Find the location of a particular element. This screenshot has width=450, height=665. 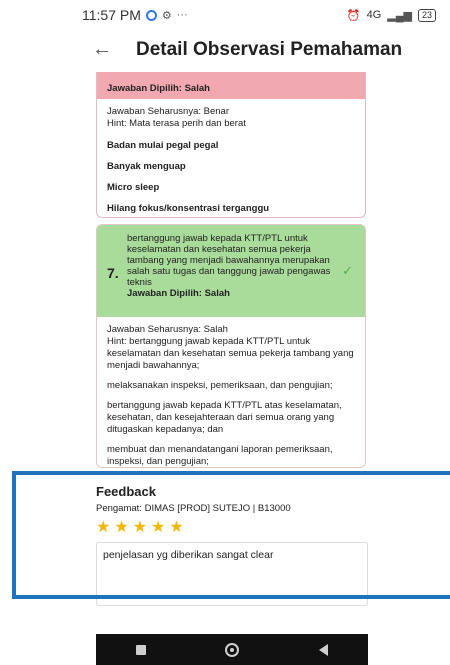

status-time: 11:57 PM is located at coordinates (111, 15).